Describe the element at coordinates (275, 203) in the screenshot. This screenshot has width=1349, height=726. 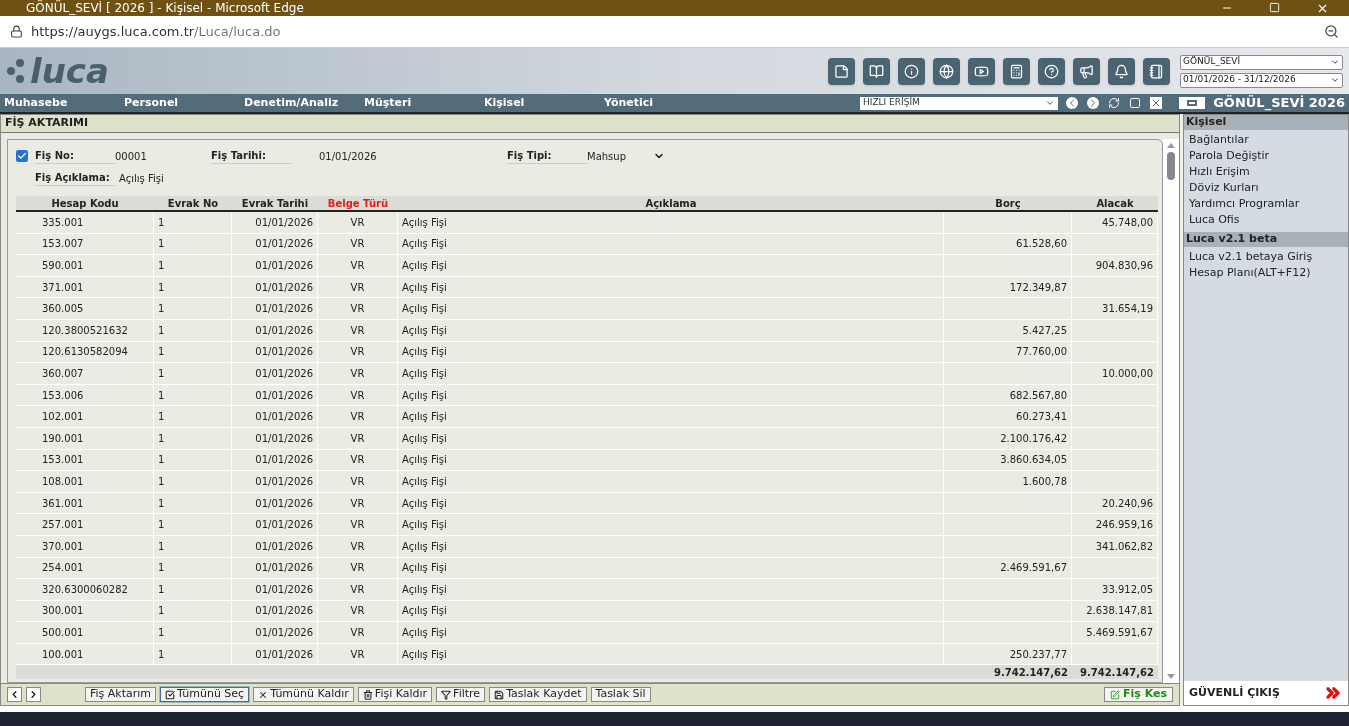
I see `column-header: Evrak Tarihi` at that location.